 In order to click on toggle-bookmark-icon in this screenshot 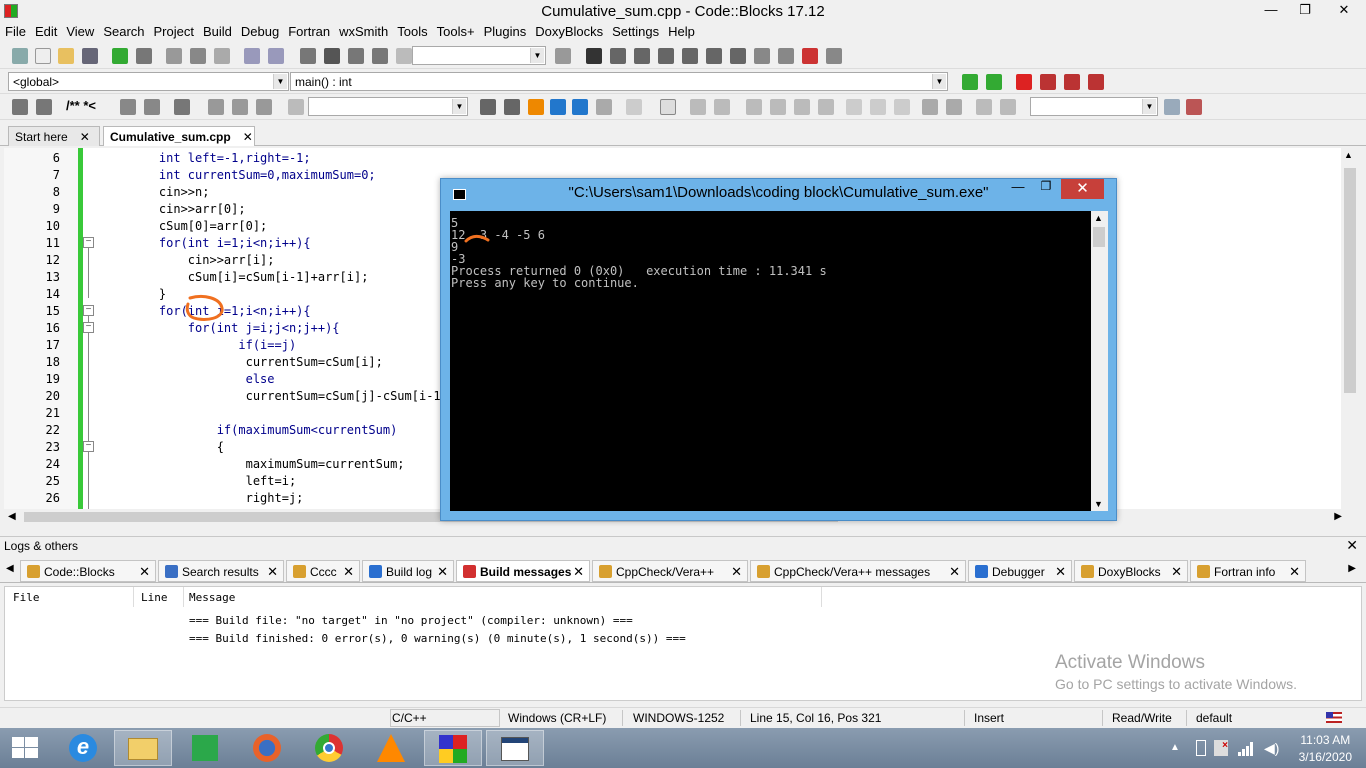, I will do `click(1024, 82)`.